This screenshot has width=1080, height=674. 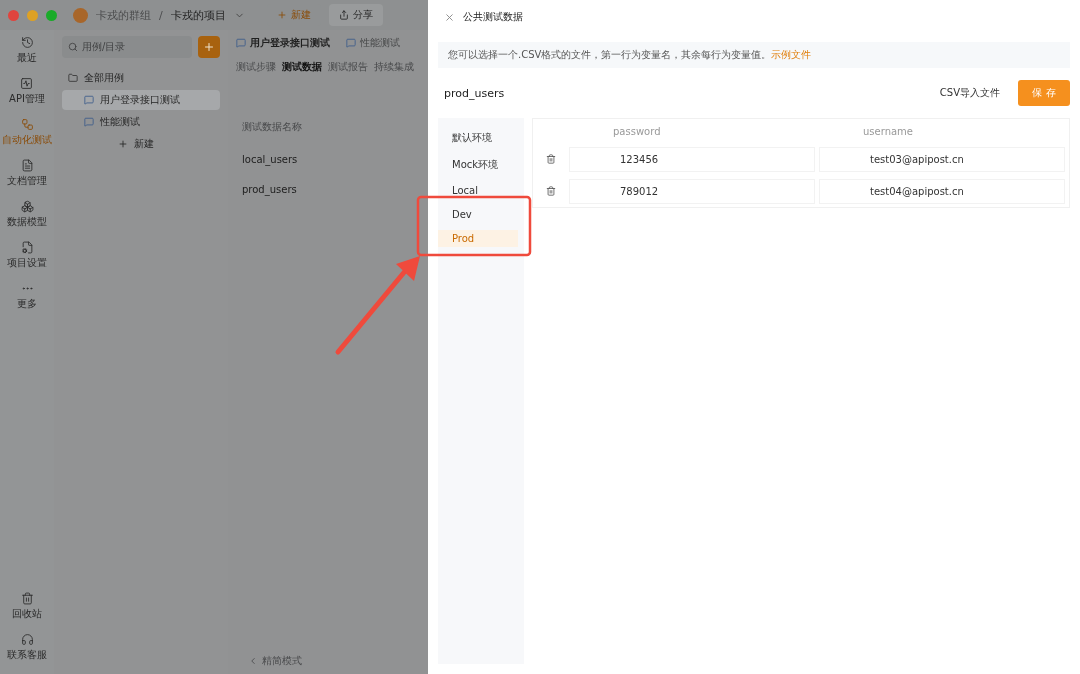 I want to click on data-set-name: prod_users, so click(x=328, y=189).